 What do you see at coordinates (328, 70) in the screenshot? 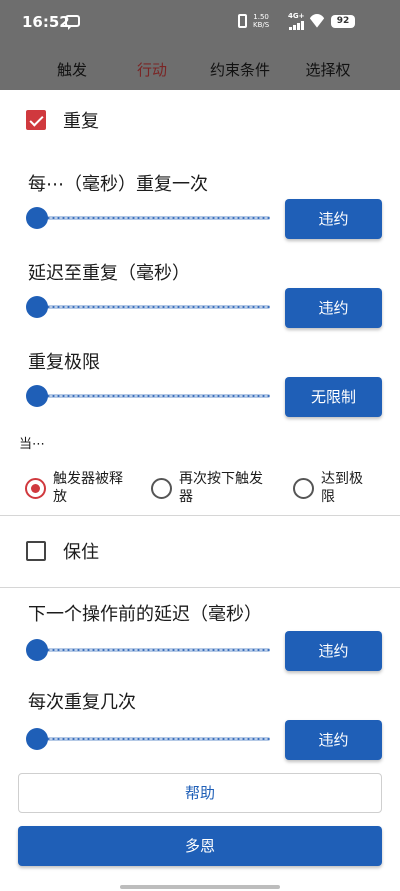
I see `tab-options: 选择权` at bounding box center [328, 70].